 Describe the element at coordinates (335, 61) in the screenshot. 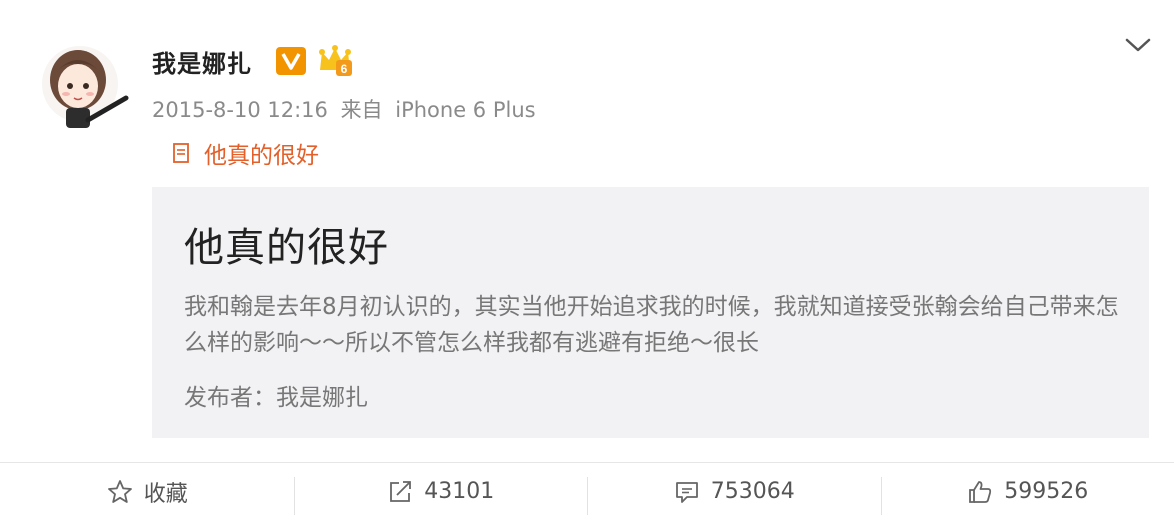

I see `crown-member-icon: 6` at that location.